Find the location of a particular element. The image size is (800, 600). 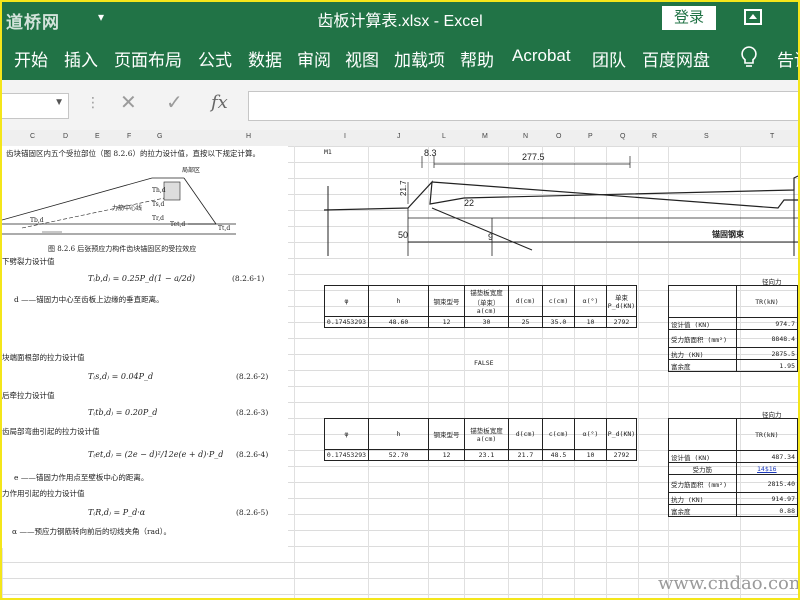

tab-review: 审阅 is located at coordinates (314, 58).